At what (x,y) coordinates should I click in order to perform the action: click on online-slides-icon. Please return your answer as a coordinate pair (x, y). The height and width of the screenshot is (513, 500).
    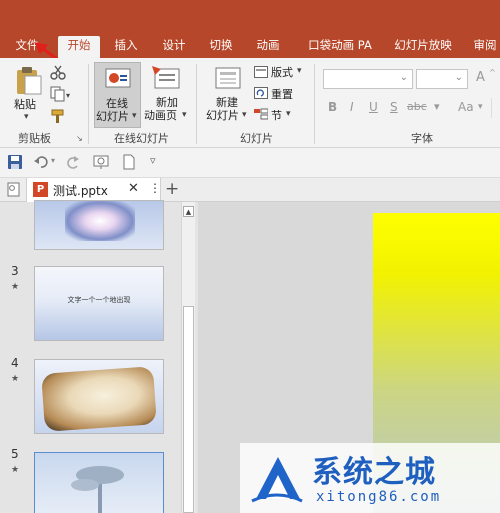
    Looking at the image, I should click on (118, 78).